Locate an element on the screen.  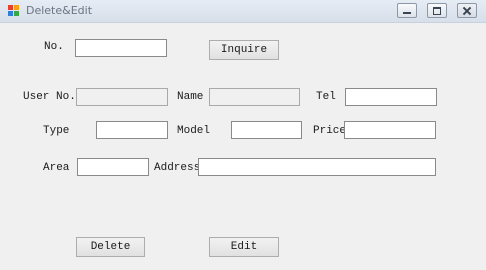
window-title: Delete&Edit is located at coordinates (59, 10).